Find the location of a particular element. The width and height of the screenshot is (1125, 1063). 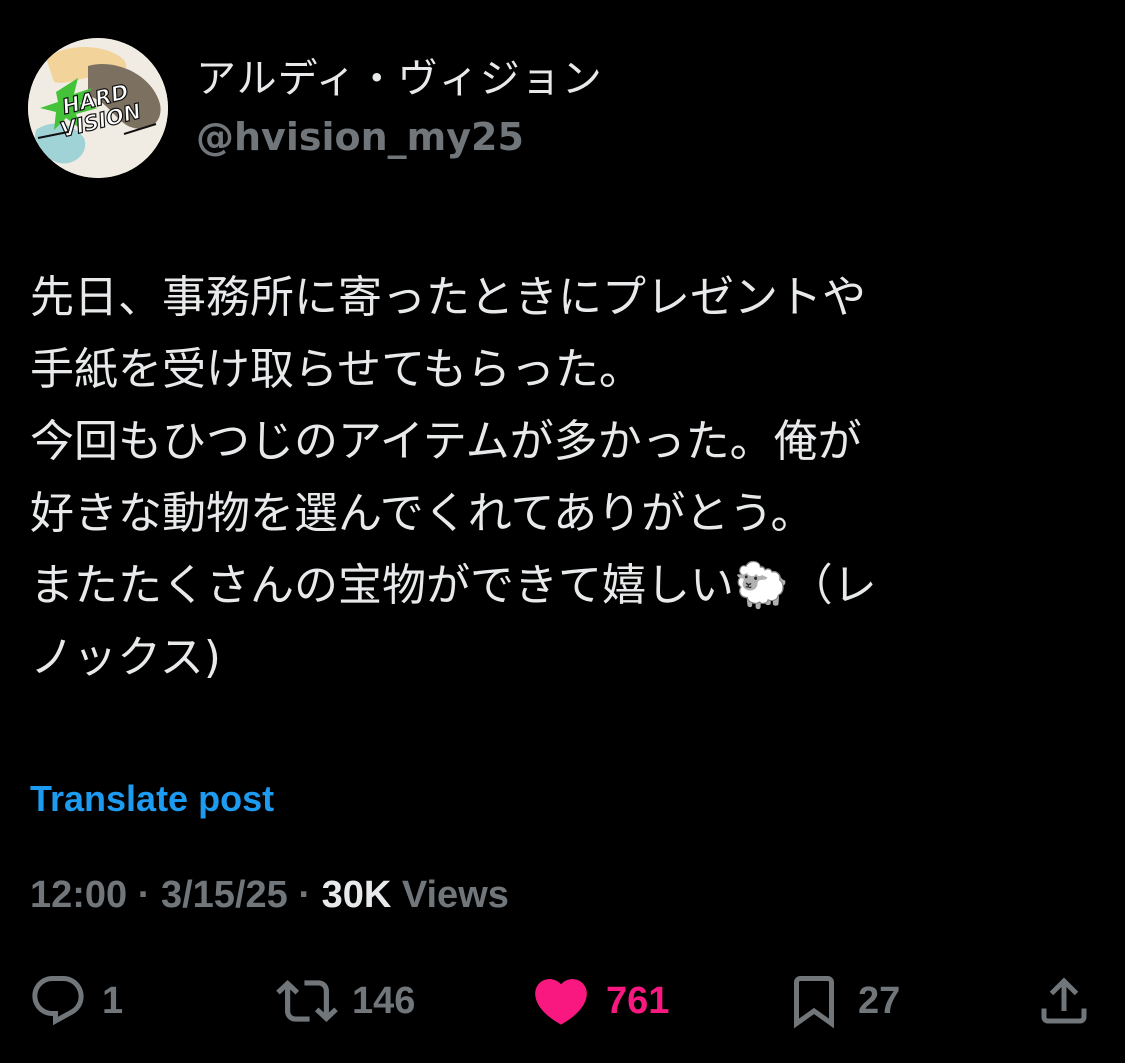

translate-post-link: Translate post is located at coordinates (152, 799).